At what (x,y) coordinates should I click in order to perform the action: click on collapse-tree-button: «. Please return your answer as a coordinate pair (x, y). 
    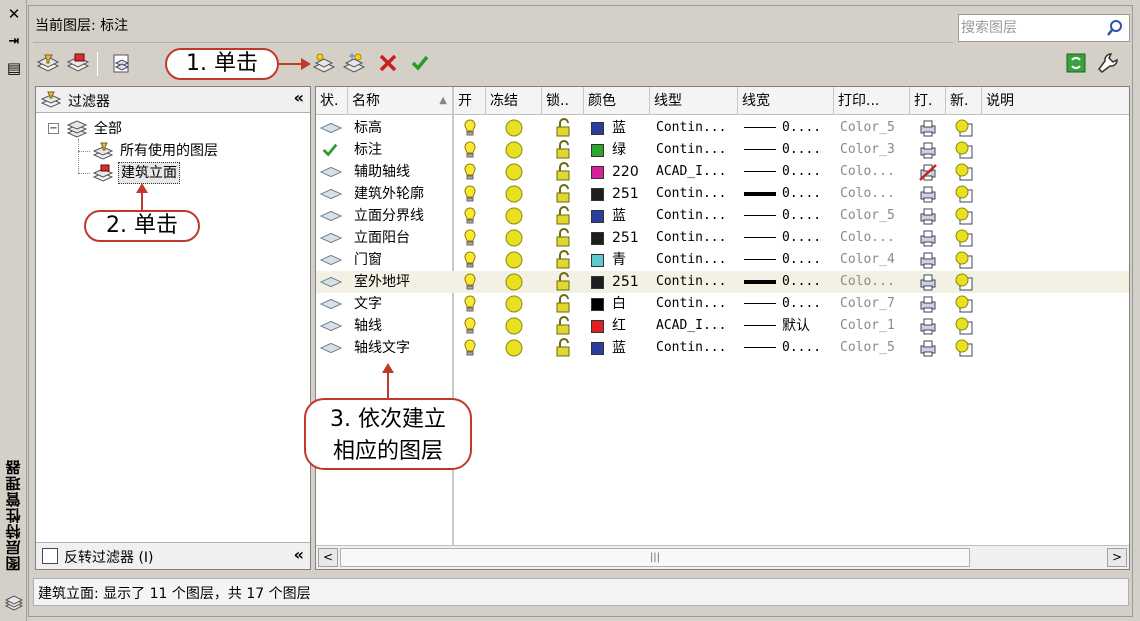
    Looking at the image, I should click on (299, 554).